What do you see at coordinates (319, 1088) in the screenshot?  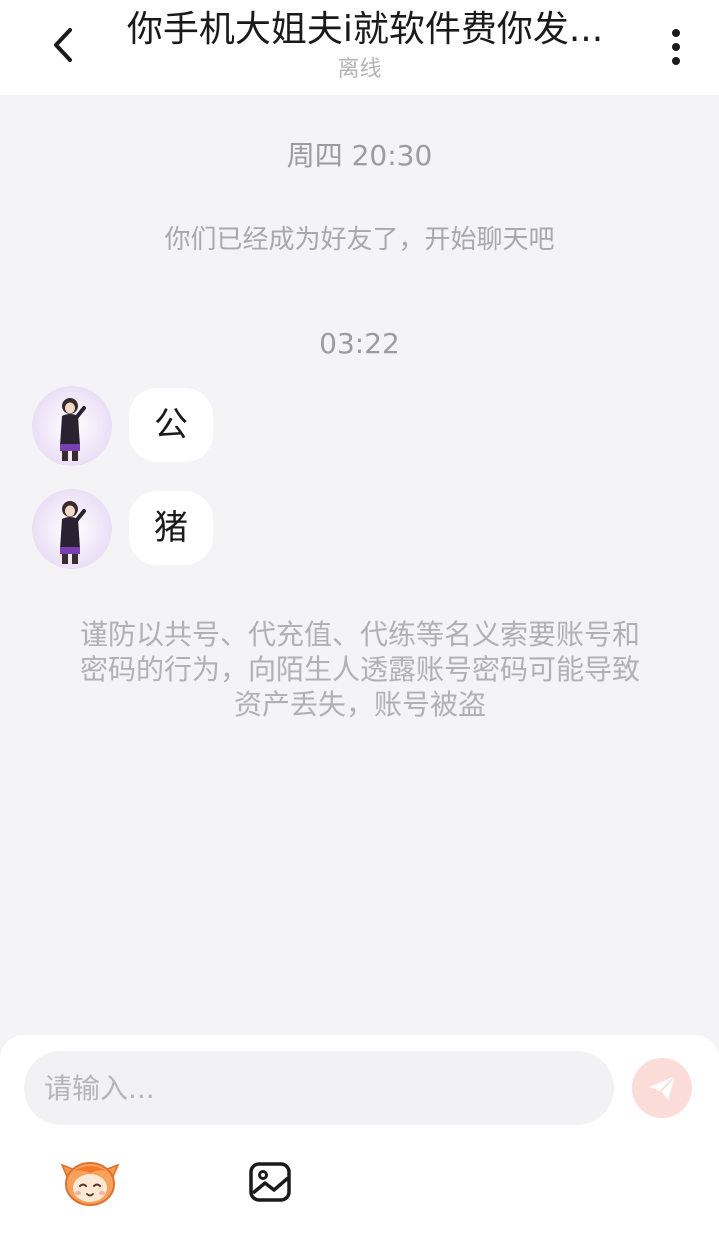 I see `message-input` at bounding box center [319, 1088].